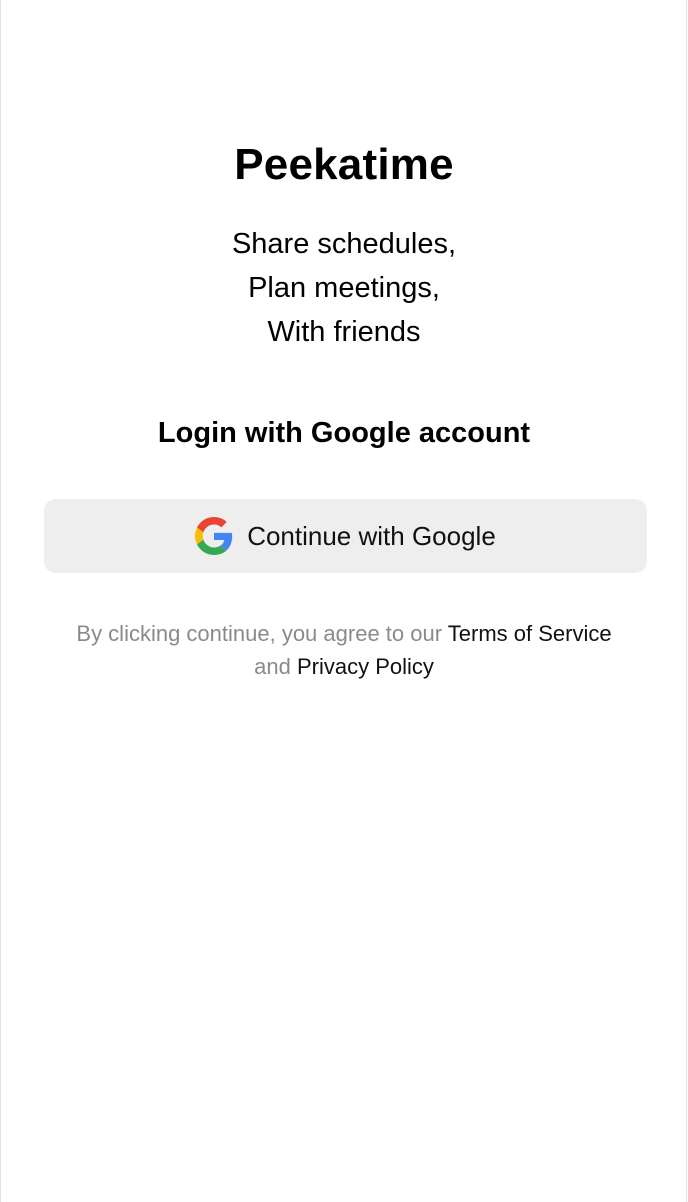  What do you see at coordinates (530, 633) in the screenshot?
I see `terms-of-service-link: Terms of Service` at bounding box center [530, 633].